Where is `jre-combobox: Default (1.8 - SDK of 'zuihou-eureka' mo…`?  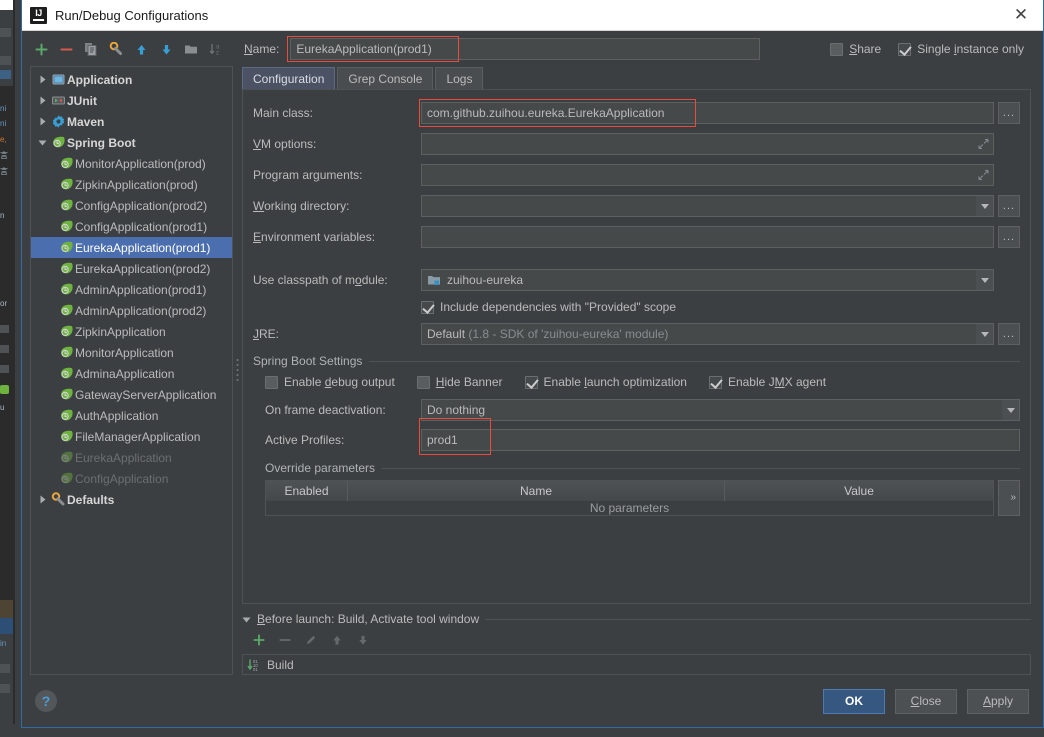 jre-combobox: Default (1.8 - SDK of 'zuihou-eureka' mo… is located at coordinates (698, 334).